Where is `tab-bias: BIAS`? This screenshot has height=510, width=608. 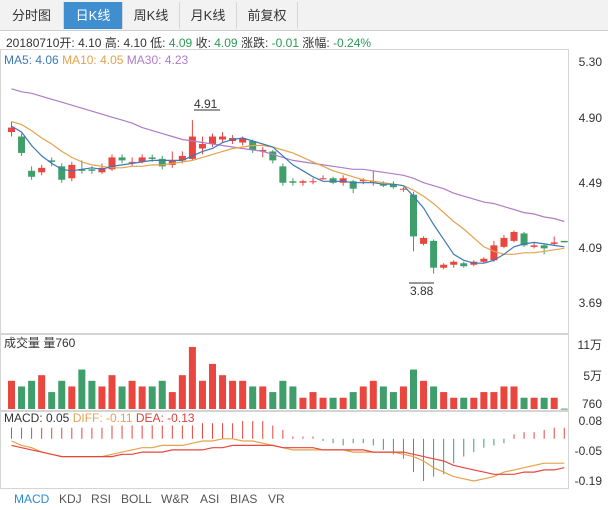
tab-bias: BIAS is located at coordinates (243, 499).